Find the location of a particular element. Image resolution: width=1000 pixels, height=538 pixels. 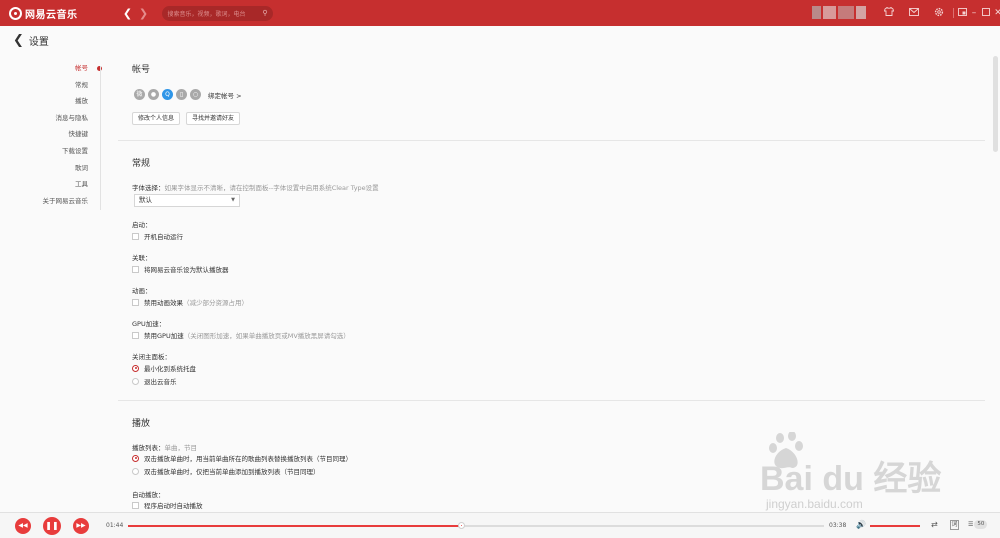

close-option-tray: 最小化到系统托盘 is located at coordinates (164, 368).